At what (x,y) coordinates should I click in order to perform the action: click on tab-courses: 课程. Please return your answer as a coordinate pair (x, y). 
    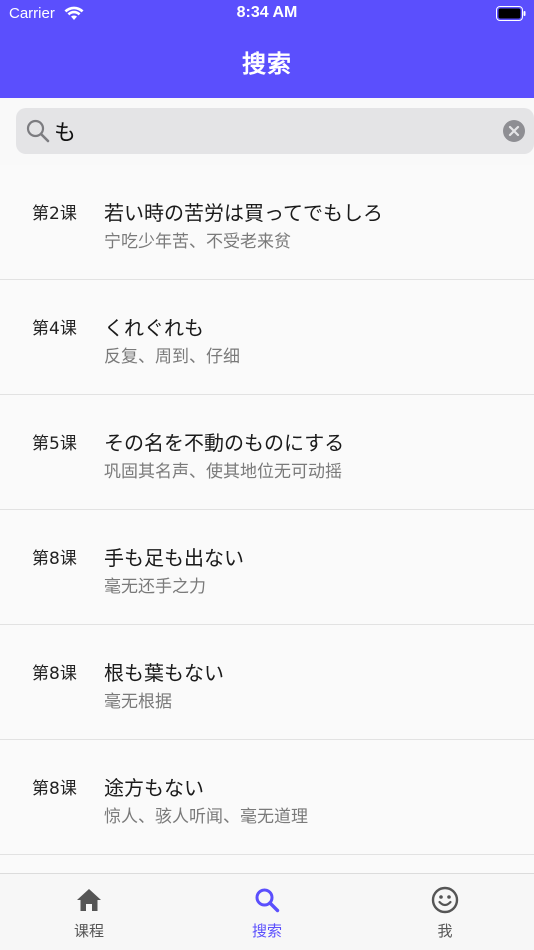
    Looking at the image, I should click on (89, 912).